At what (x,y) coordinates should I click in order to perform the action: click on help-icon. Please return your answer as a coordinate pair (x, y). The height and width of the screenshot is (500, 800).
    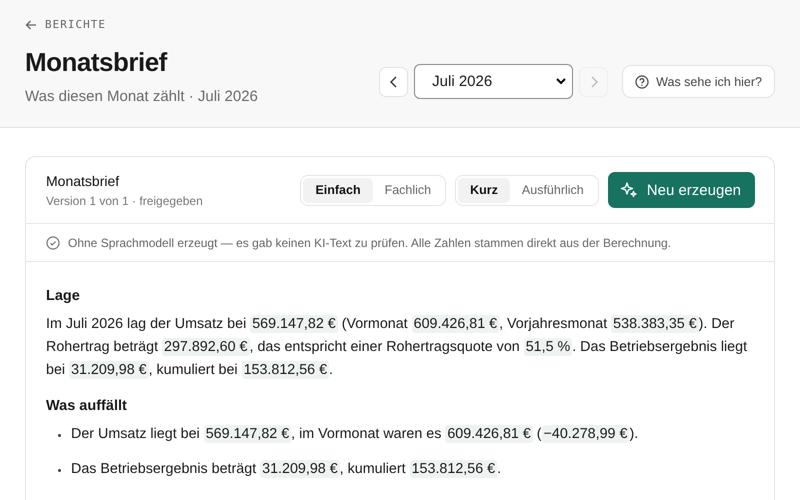
    Looking at the image, I should click on (642, 81).